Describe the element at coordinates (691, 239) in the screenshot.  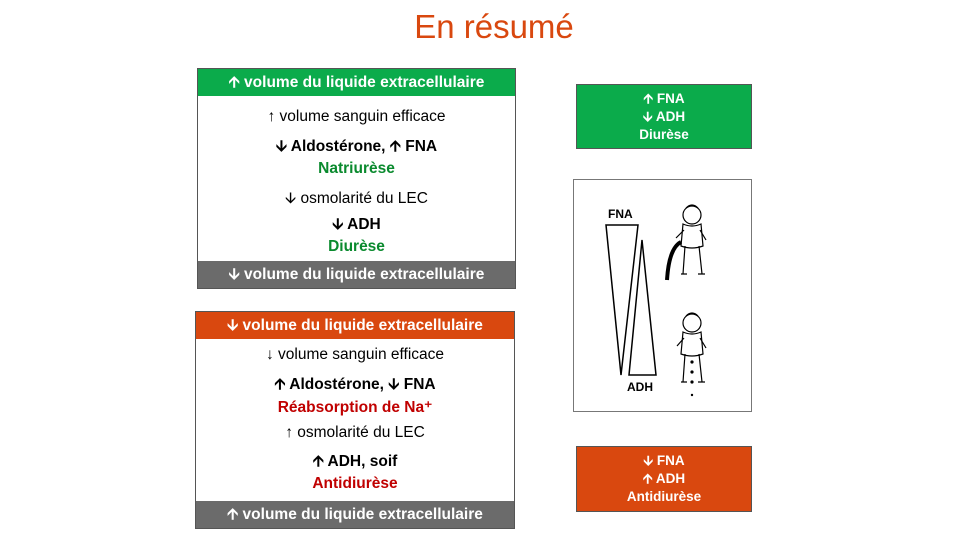
I see `boy-figure-top-icon` at that location.